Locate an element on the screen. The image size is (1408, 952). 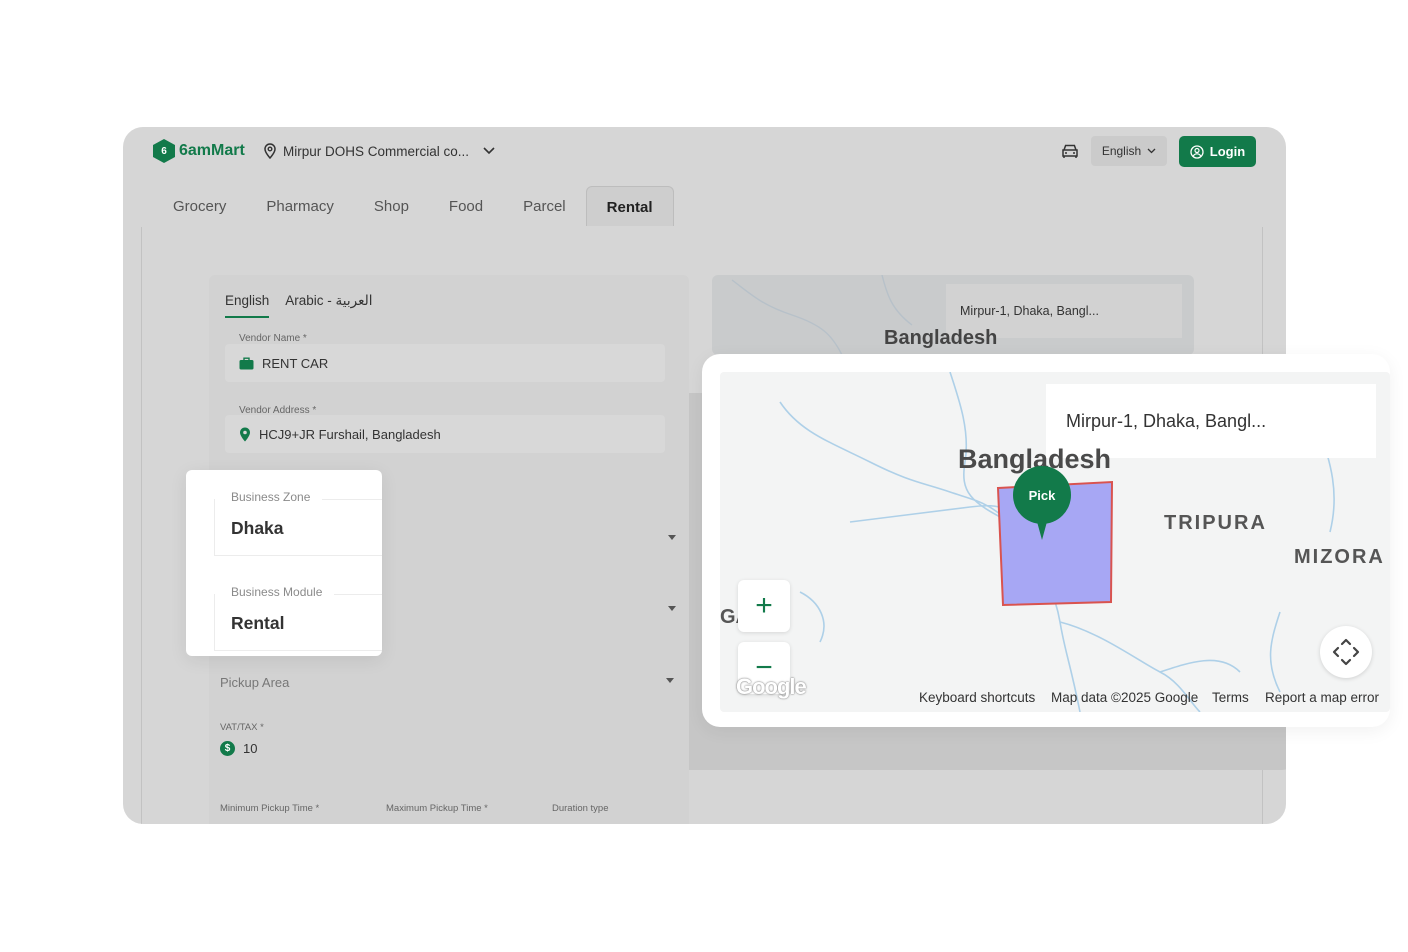
plus-icon: + is located at coordinates (764, 605).